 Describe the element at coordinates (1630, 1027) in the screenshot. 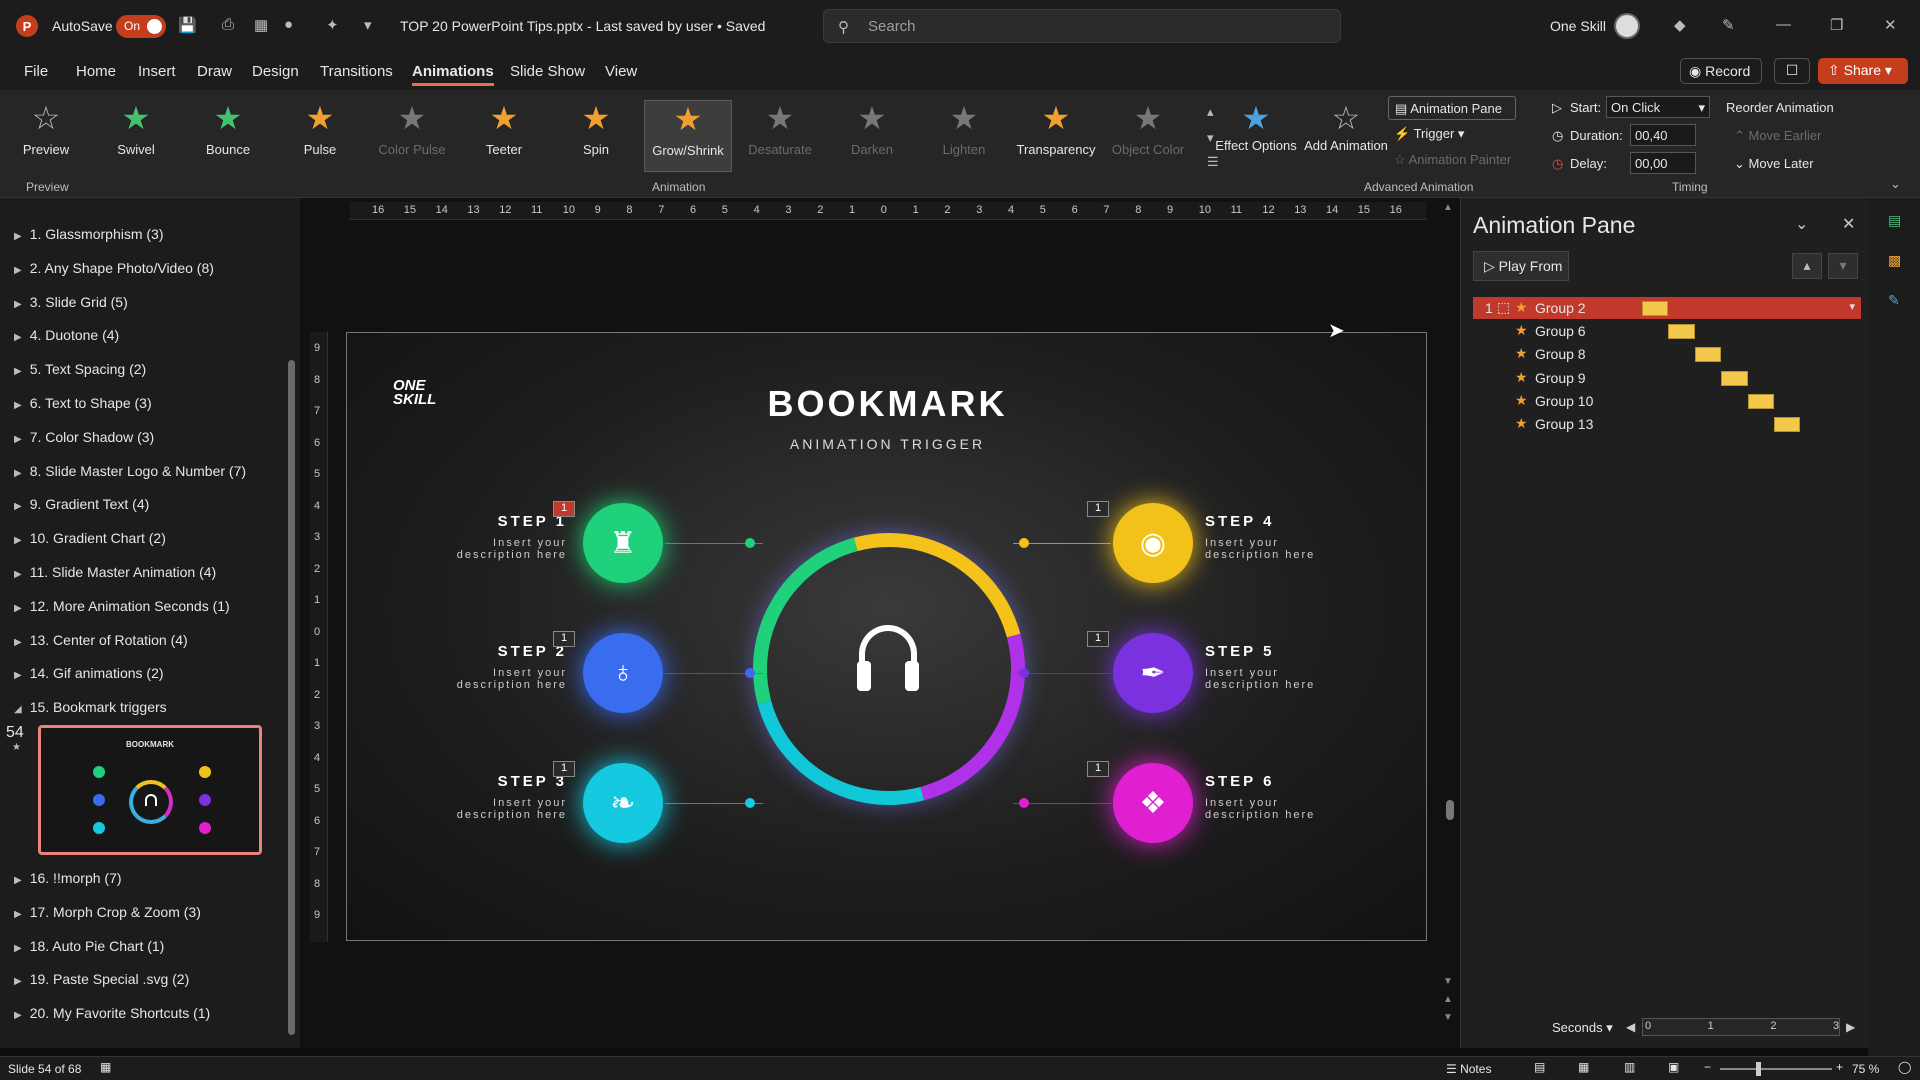

I see `timeline-left-icon: ◀` at that location.